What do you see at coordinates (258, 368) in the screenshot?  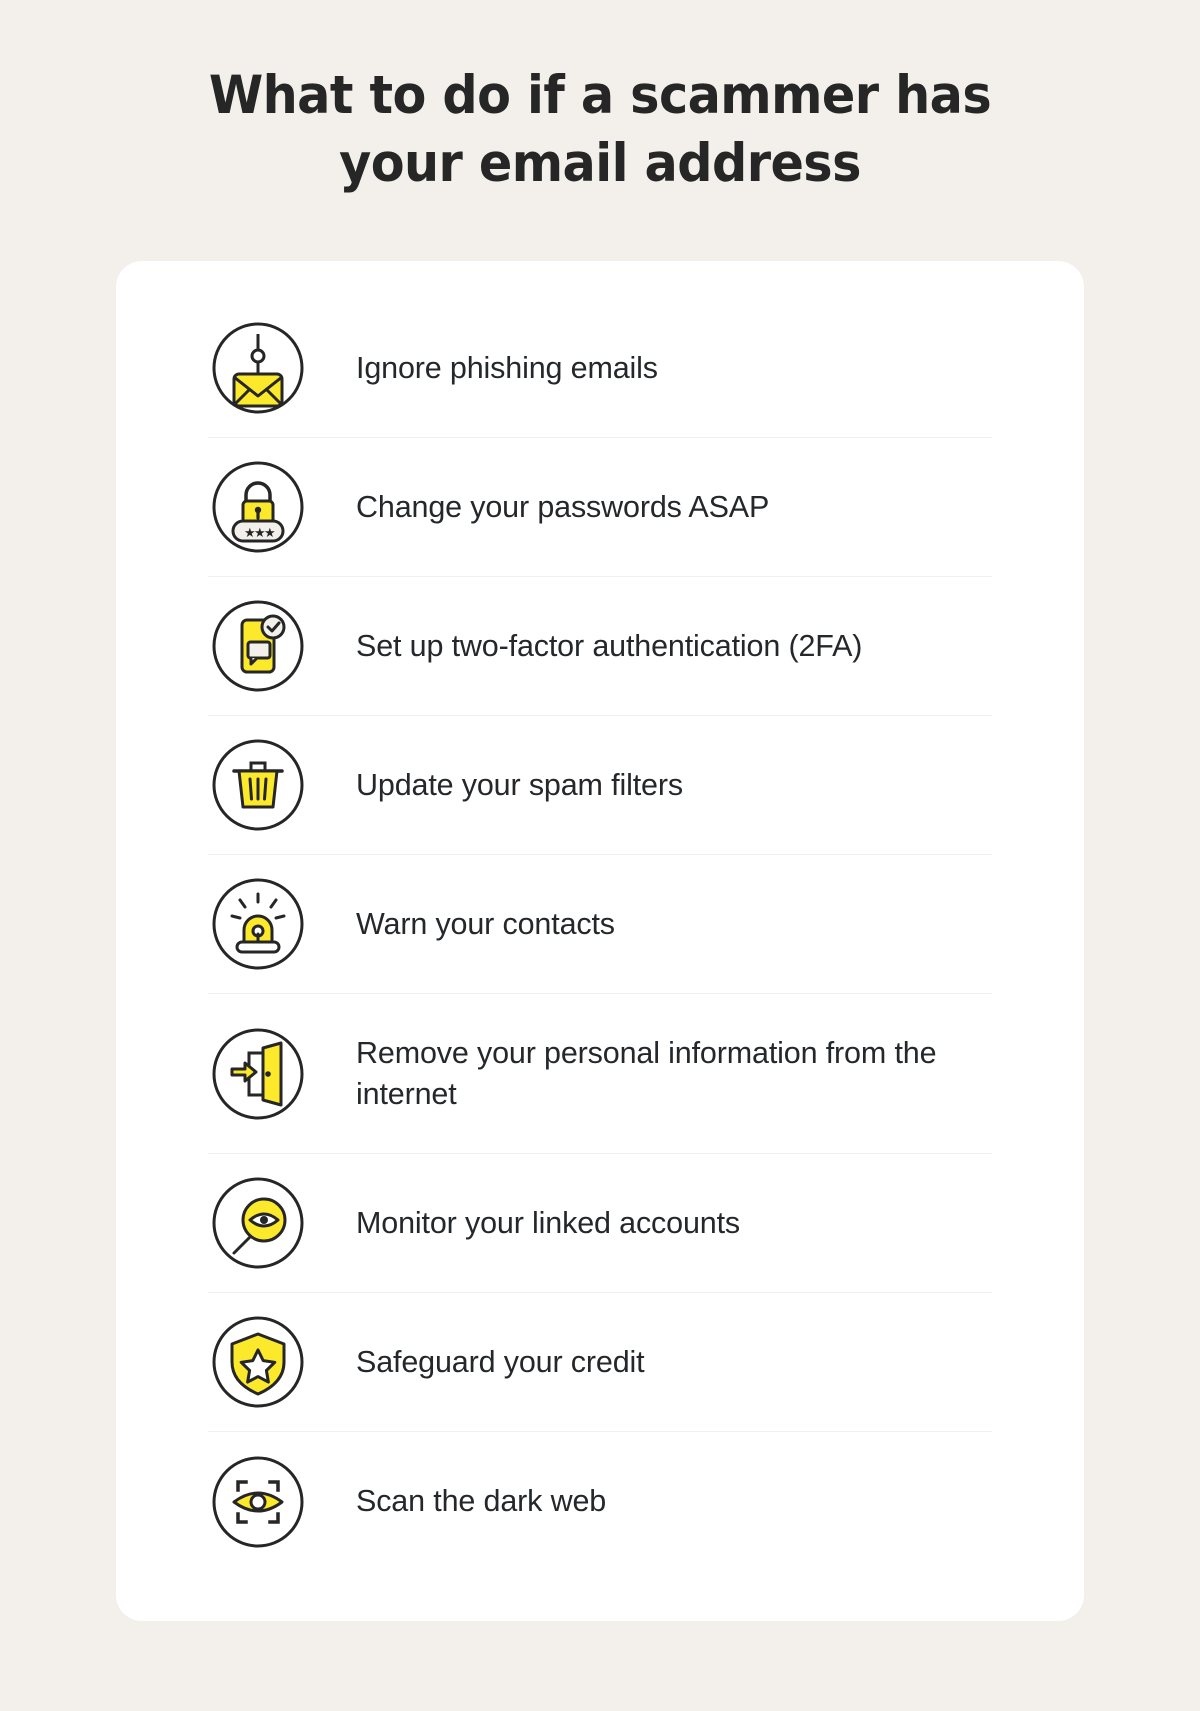 I see `phishing-email-icon` at bounding box center [258, 368].